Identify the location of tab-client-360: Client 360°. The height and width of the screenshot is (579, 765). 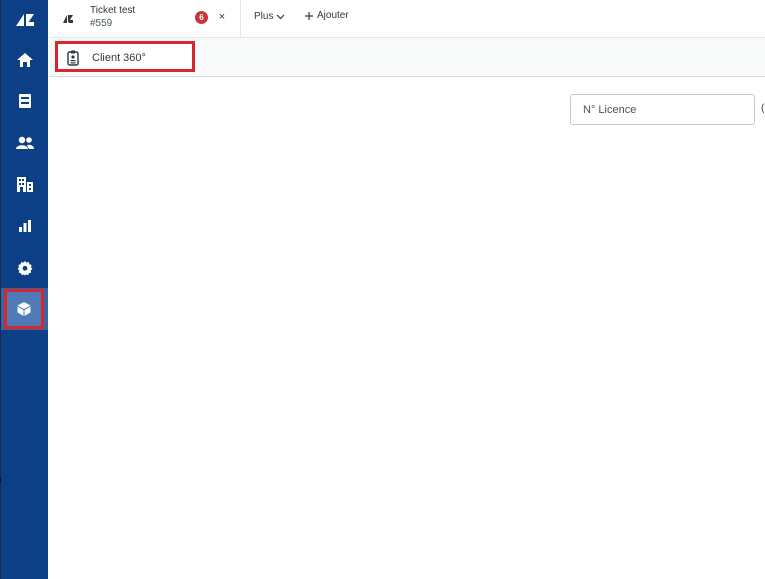
(125, 56).